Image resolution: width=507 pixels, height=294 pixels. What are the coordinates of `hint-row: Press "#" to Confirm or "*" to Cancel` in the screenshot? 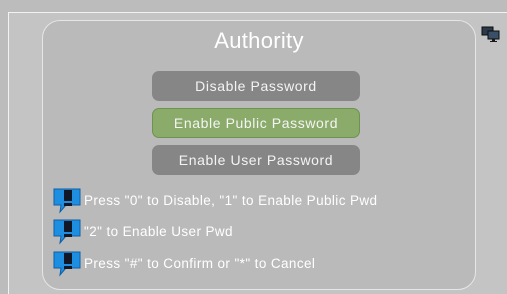 It's located at (183, 263).